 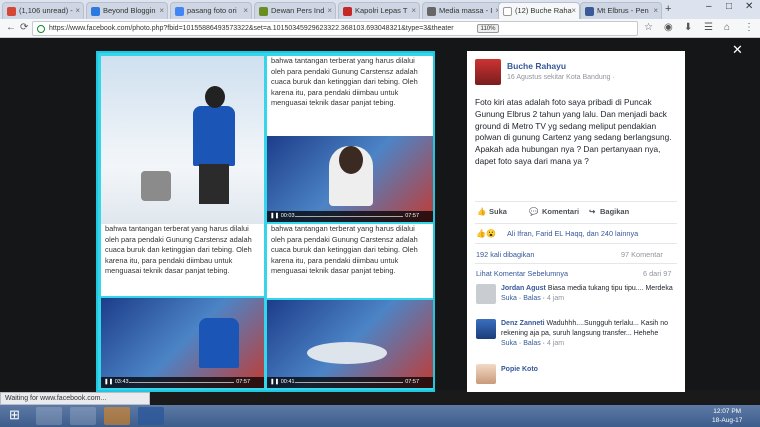 I want to click on comment-text: Biasa media tukang tipu tipu.... Merdeka, so click(x=610, y=288).